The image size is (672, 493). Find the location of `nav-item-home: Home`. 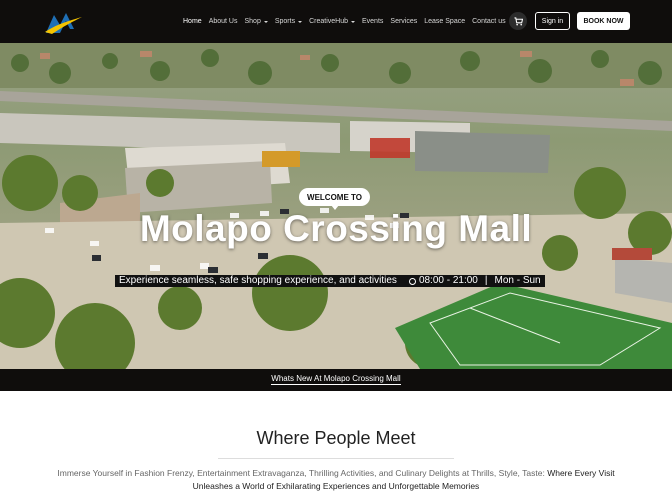

nav-item-home: Home is located at coordinates (192, 21).